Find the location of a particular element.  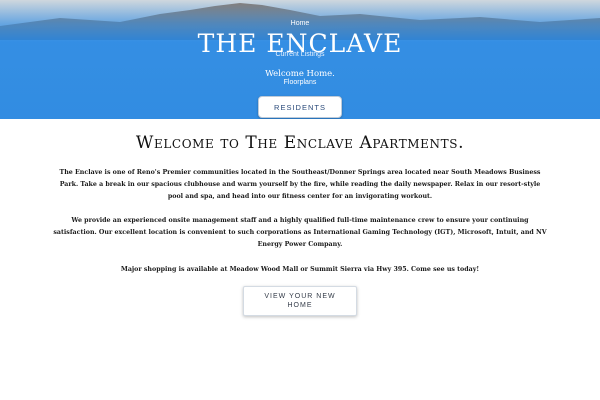

nav-link-home: Home is located at coordinates (300, 23).